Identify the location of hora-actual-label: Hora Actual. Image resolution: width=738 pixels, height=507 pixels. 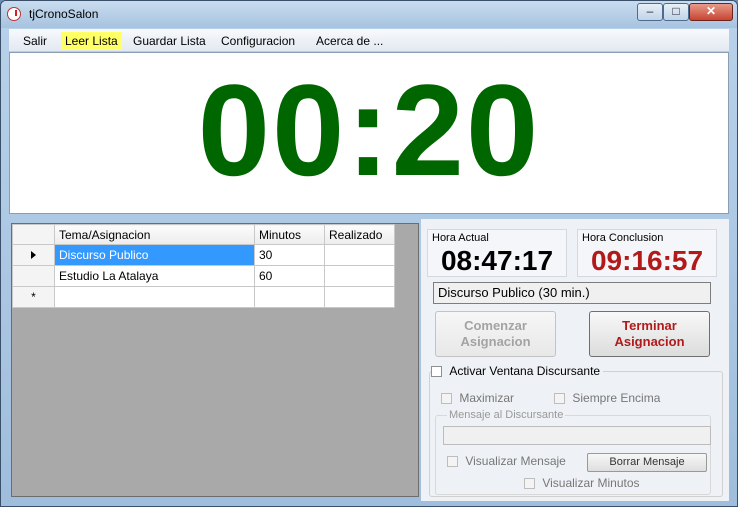
(460, 238).